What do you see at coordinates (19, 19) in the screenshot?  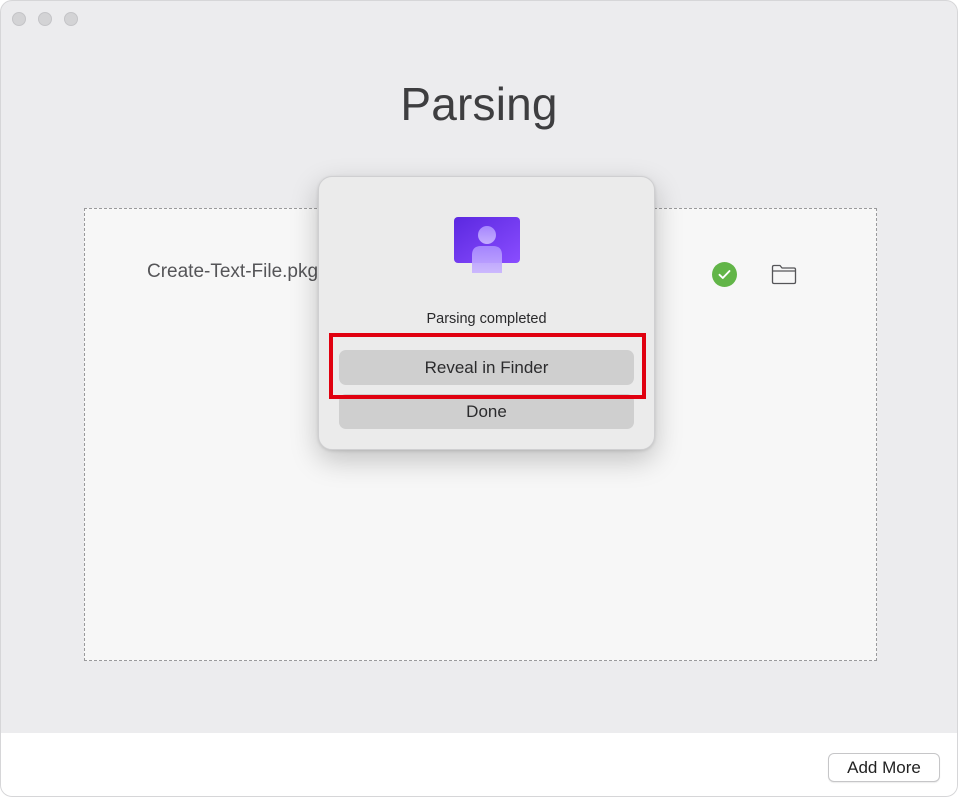 I see `close-window-button` at bounding box center [19, 19].